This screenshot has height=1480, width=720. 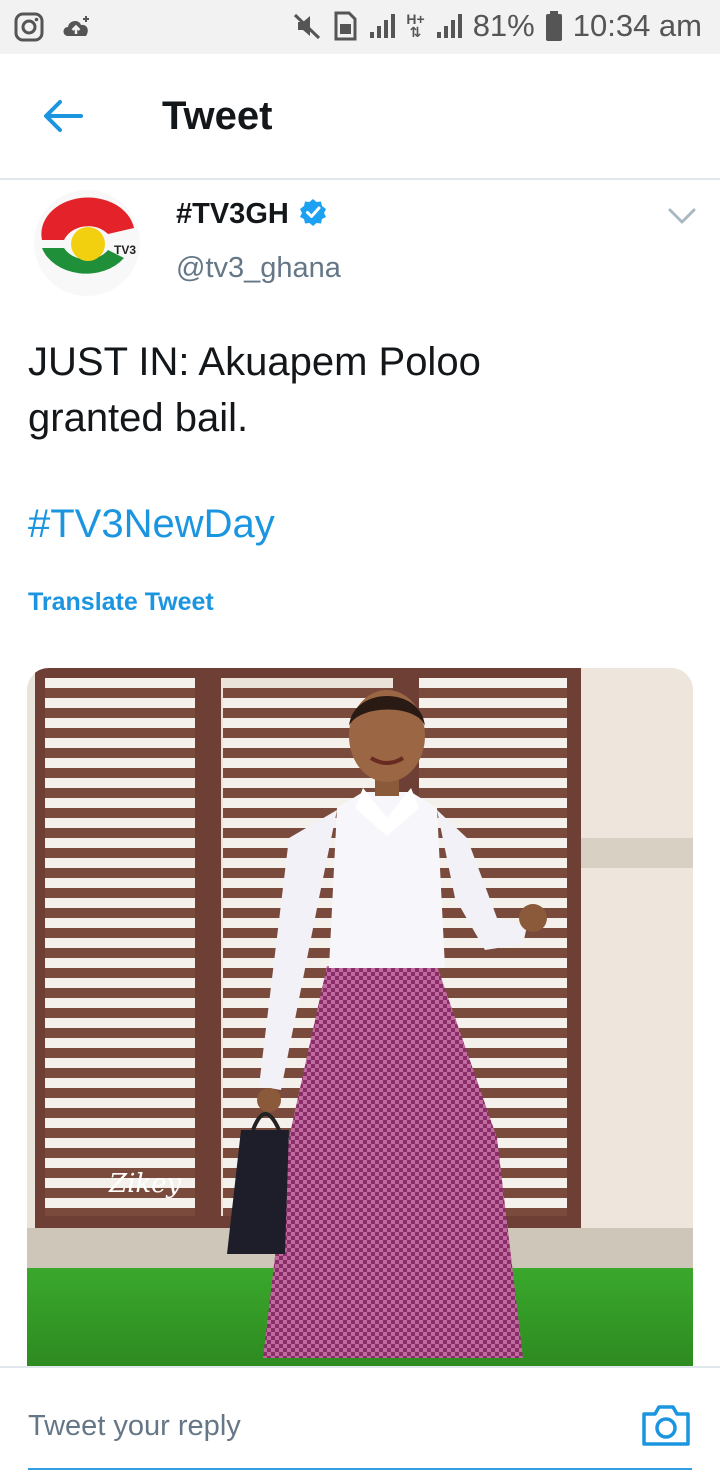 What do you see at coordinates (217, 116) in the screenshot?
I see `page-title: Tweet` at bounding box center [217, 116].